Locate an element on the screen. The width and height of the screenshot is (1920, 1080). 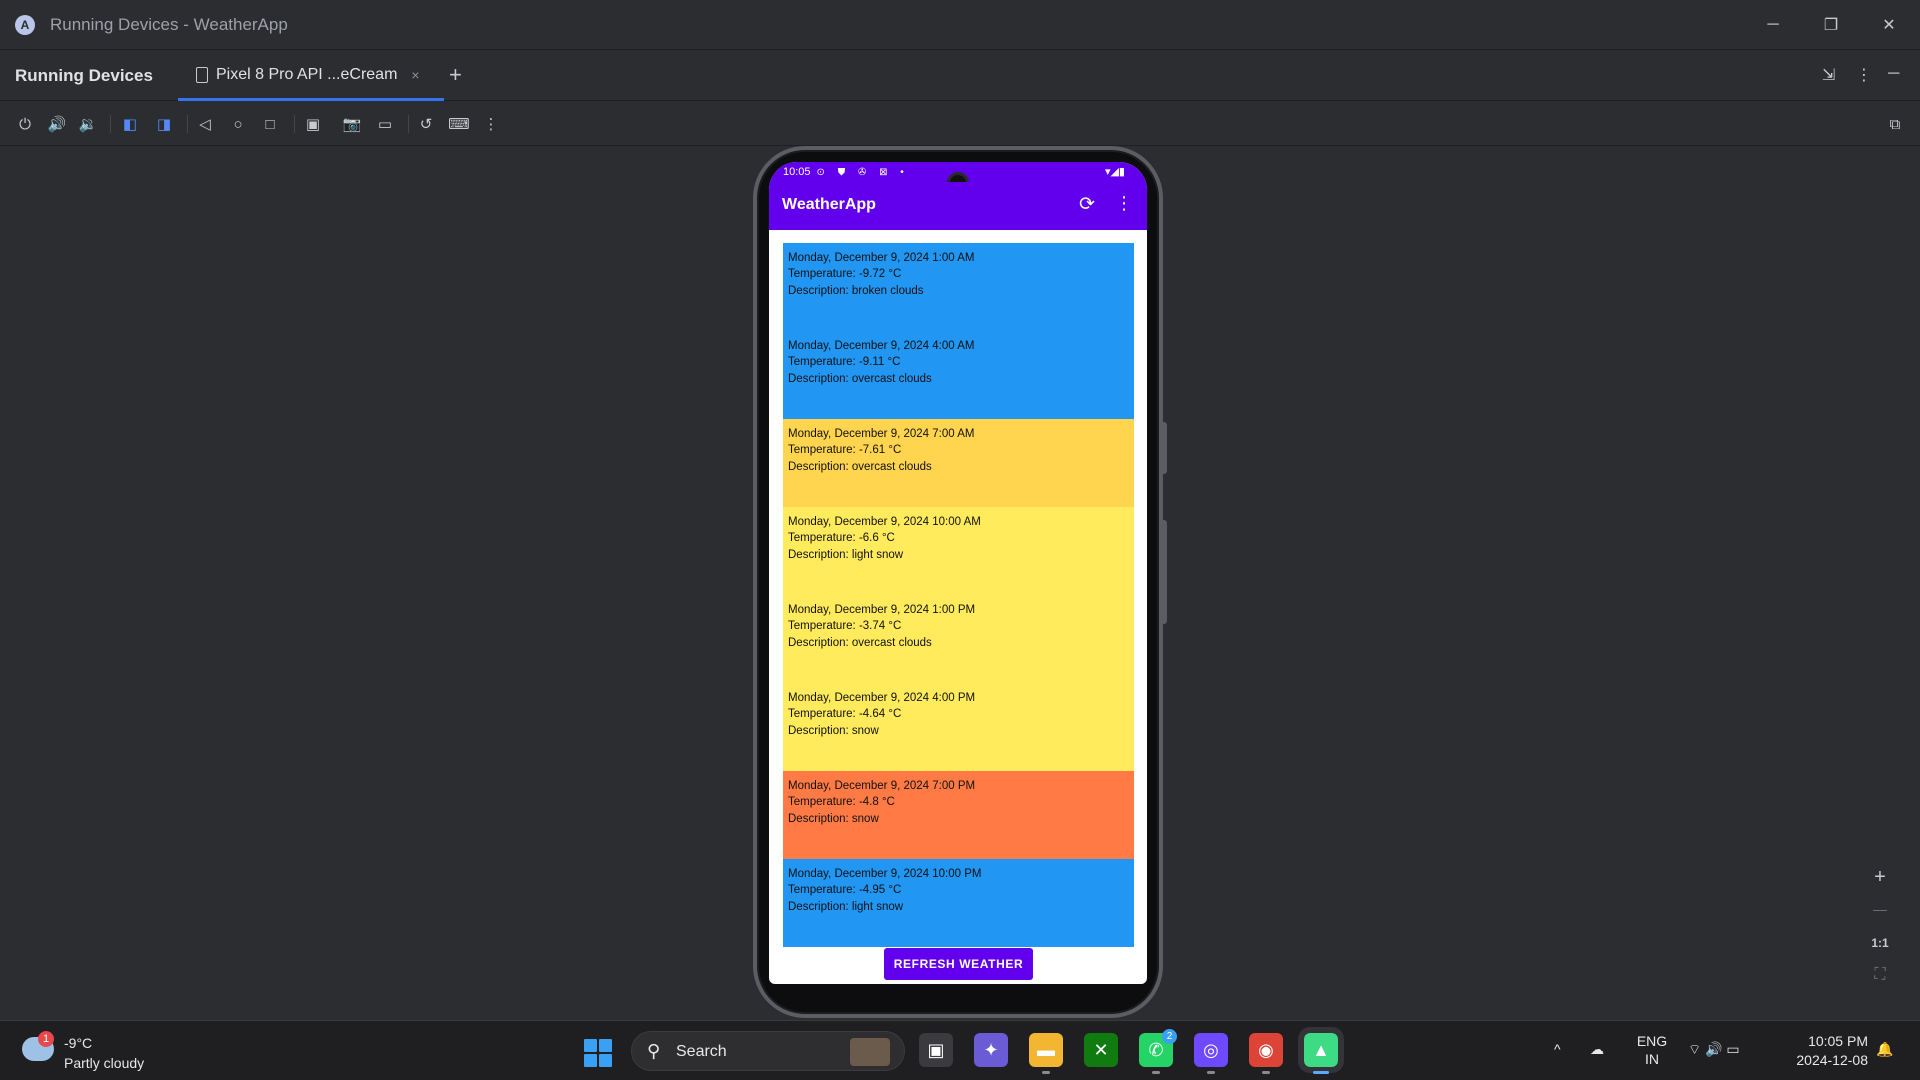
system-clock: 10:05 PM 2024-12-08 is located at coordinates (1827, 1051).